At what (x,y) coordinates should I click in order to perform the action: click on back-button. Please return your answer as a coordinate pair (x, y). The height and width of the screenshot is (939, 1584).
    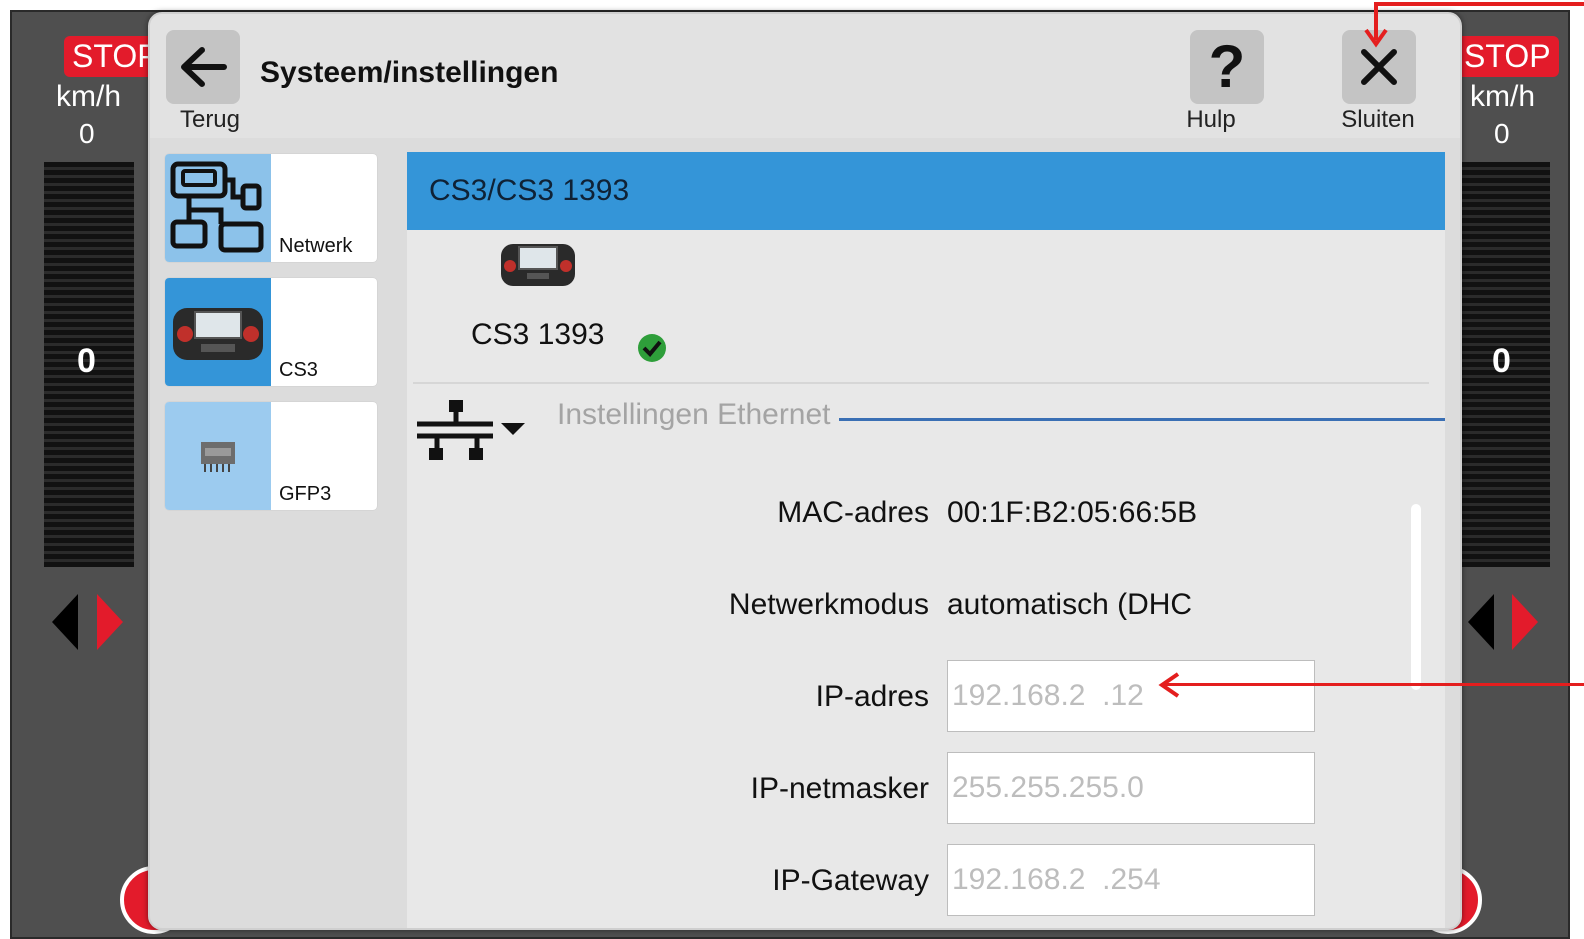
    Looking at the image, I should click on (203, 67).